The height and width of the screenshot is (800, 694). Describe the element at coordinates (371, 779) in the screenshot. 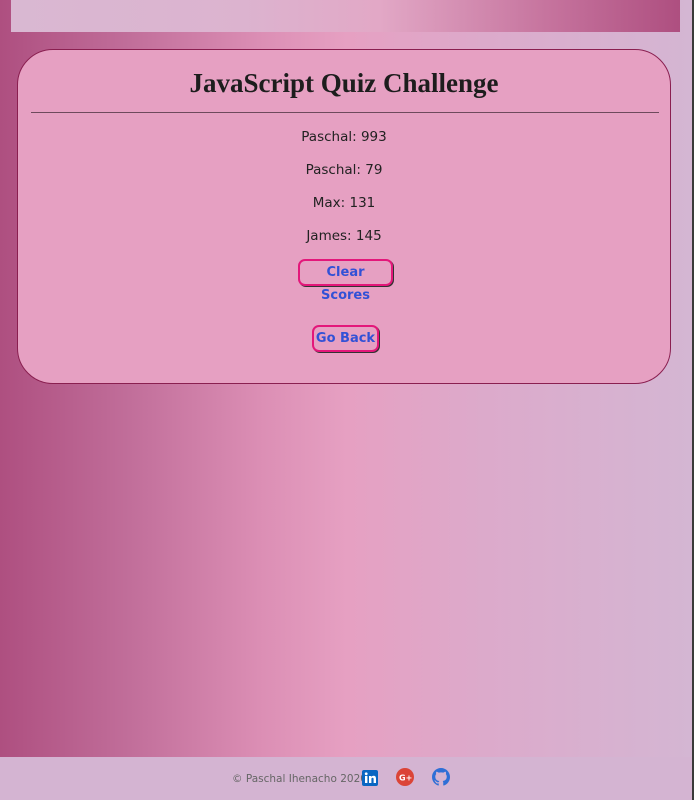

I see `linkedin-icon` at that location.